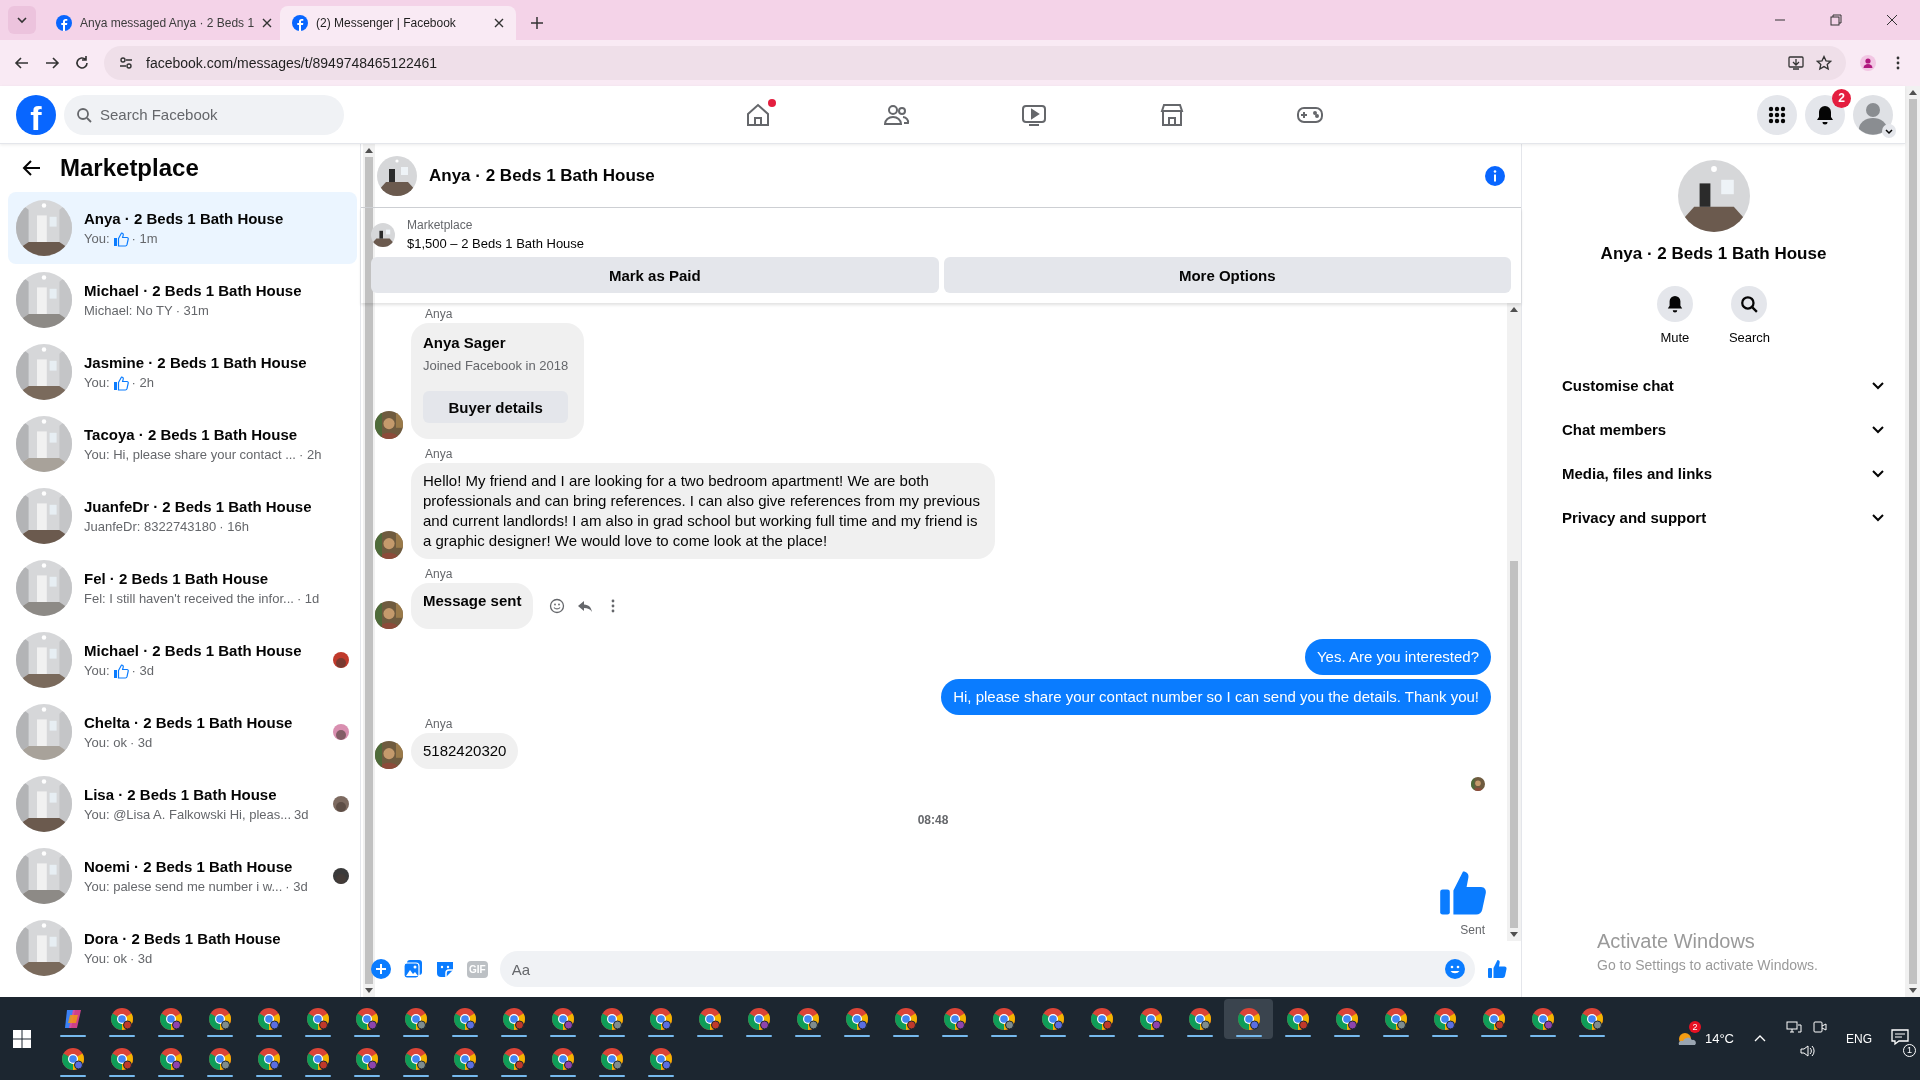 This screenshot has width=1920, height=1080. Describe the element at coordinates (308, 598) in the screenshot. I see `message-time: · 1d` at that location.